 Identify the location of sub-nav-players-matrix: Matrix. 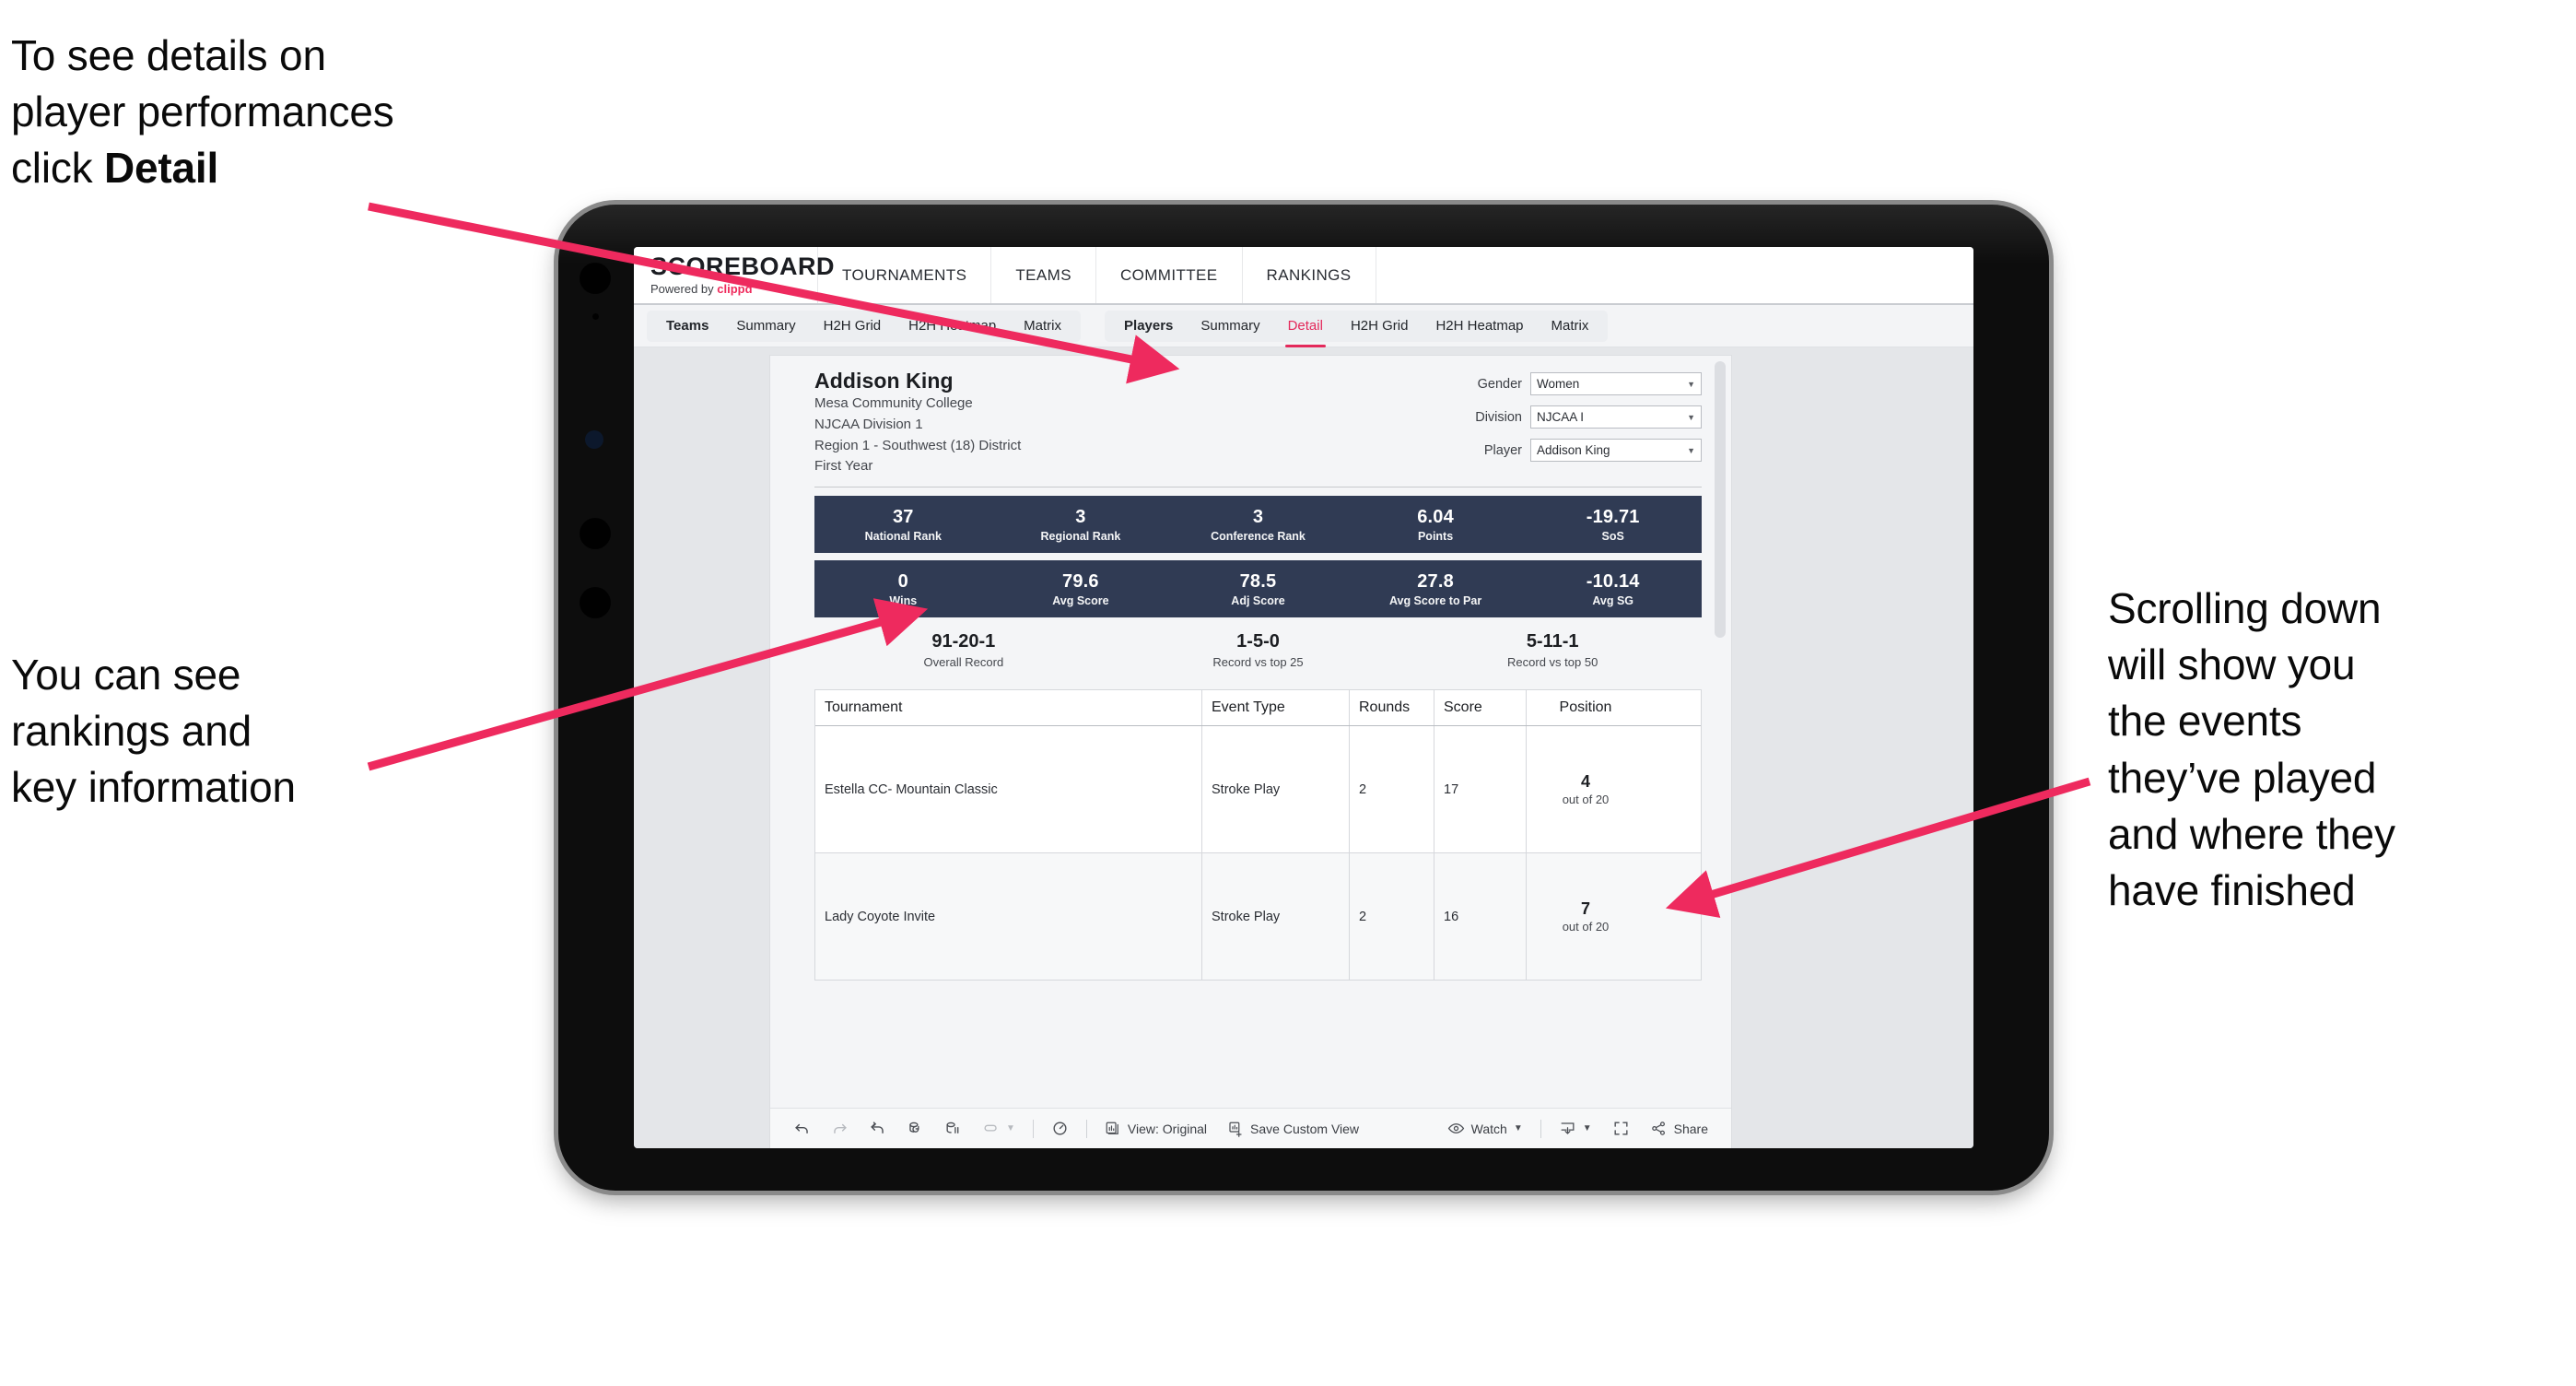
(1570, 327).